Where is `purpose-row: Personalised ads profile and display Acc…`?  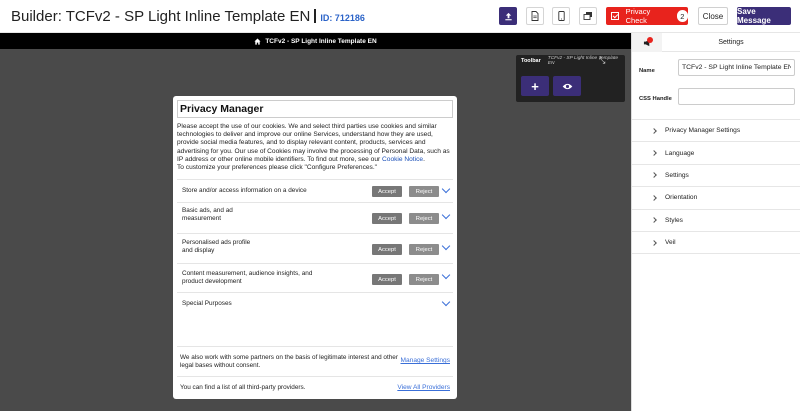 purpose-row: Personalised ads profile and display Acc… is located at coordinates (315, 248).